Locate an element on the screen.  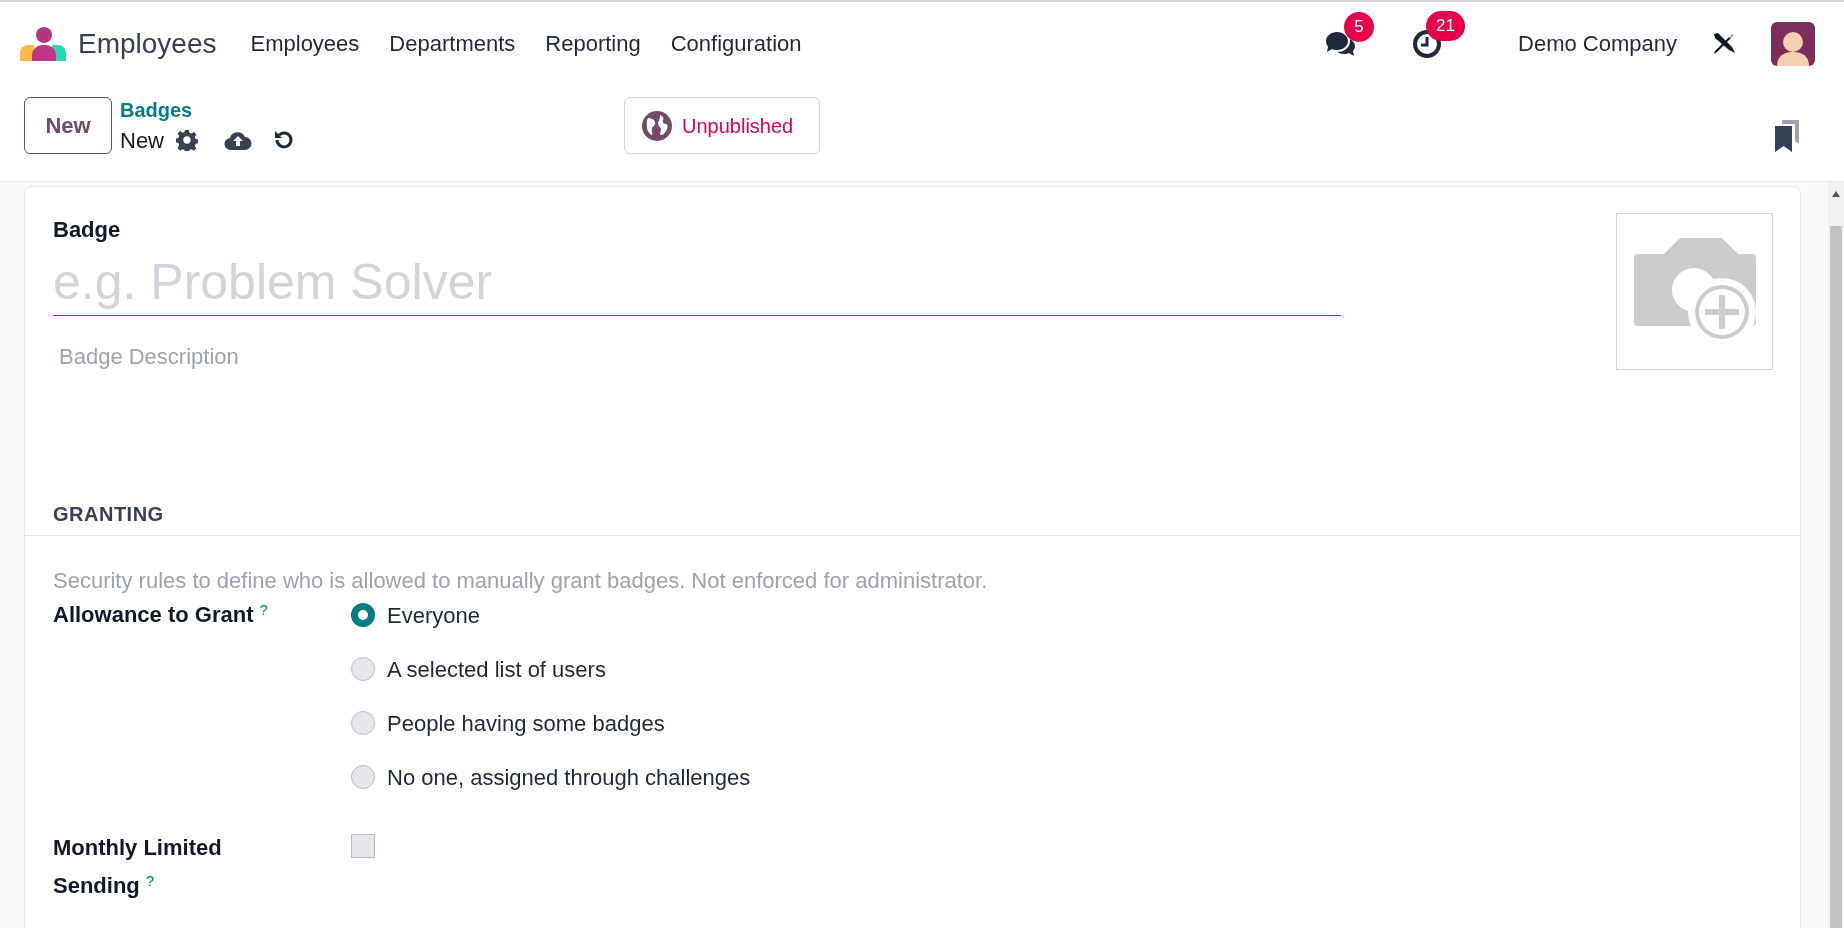
menu-item: Departments is located at coordinates (452, 43).